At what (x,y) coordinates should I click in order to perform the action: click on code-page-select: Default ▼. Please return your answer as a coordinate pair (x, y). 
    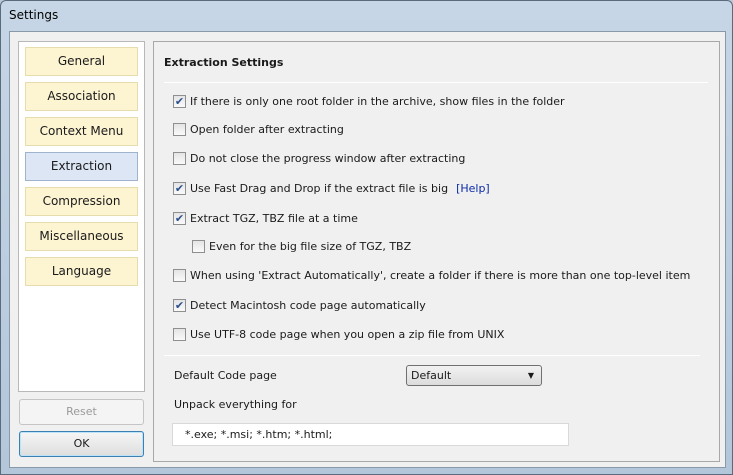
    Looking at the image, I should click on (474, 375).